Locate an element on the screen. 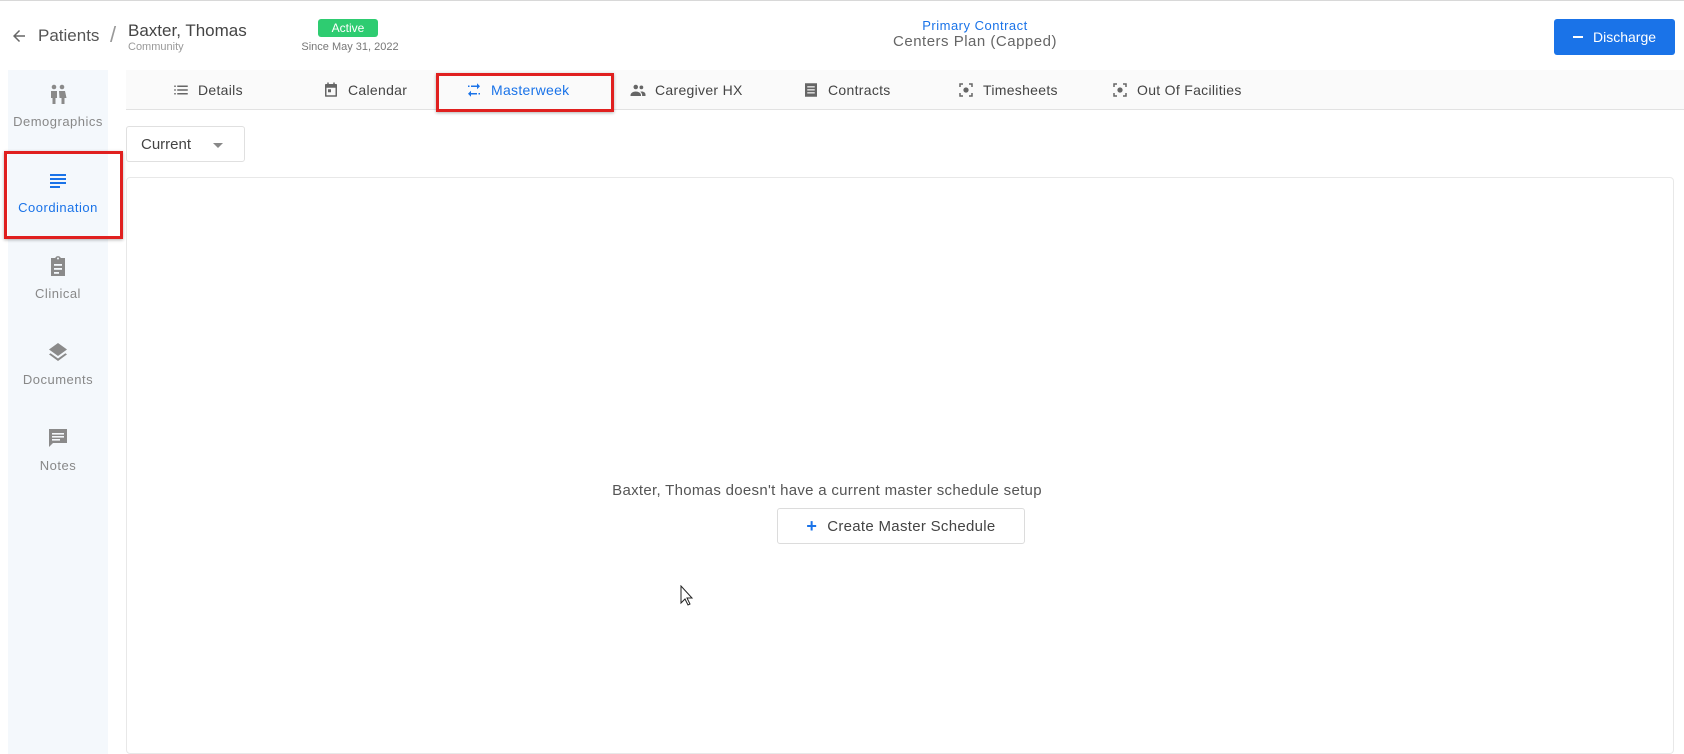  sidebar-item-demographics: Demographics is located at coordinates (58, 114).